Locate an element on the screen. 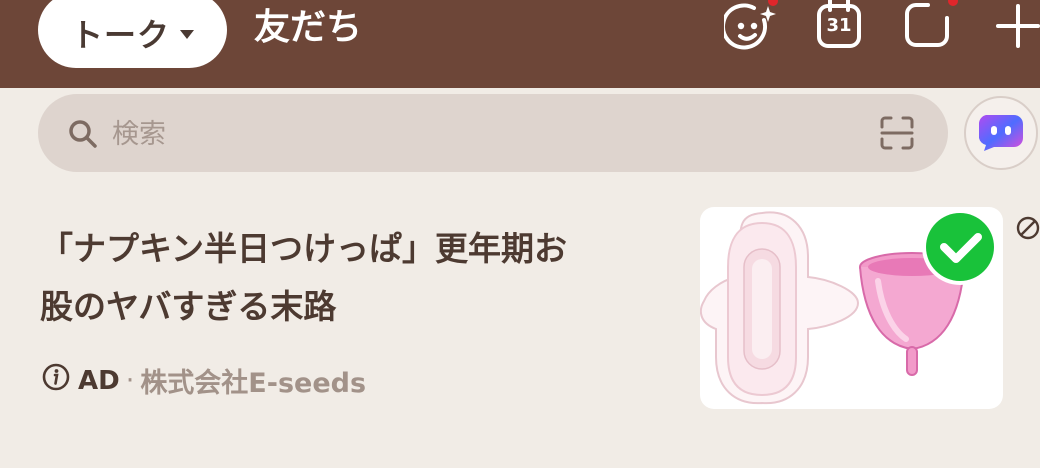 Image resolution: width=1040 pixels, height=468 pixels. sponsor-name: 株式会社E-seeds is located at coordinates (253, 383).